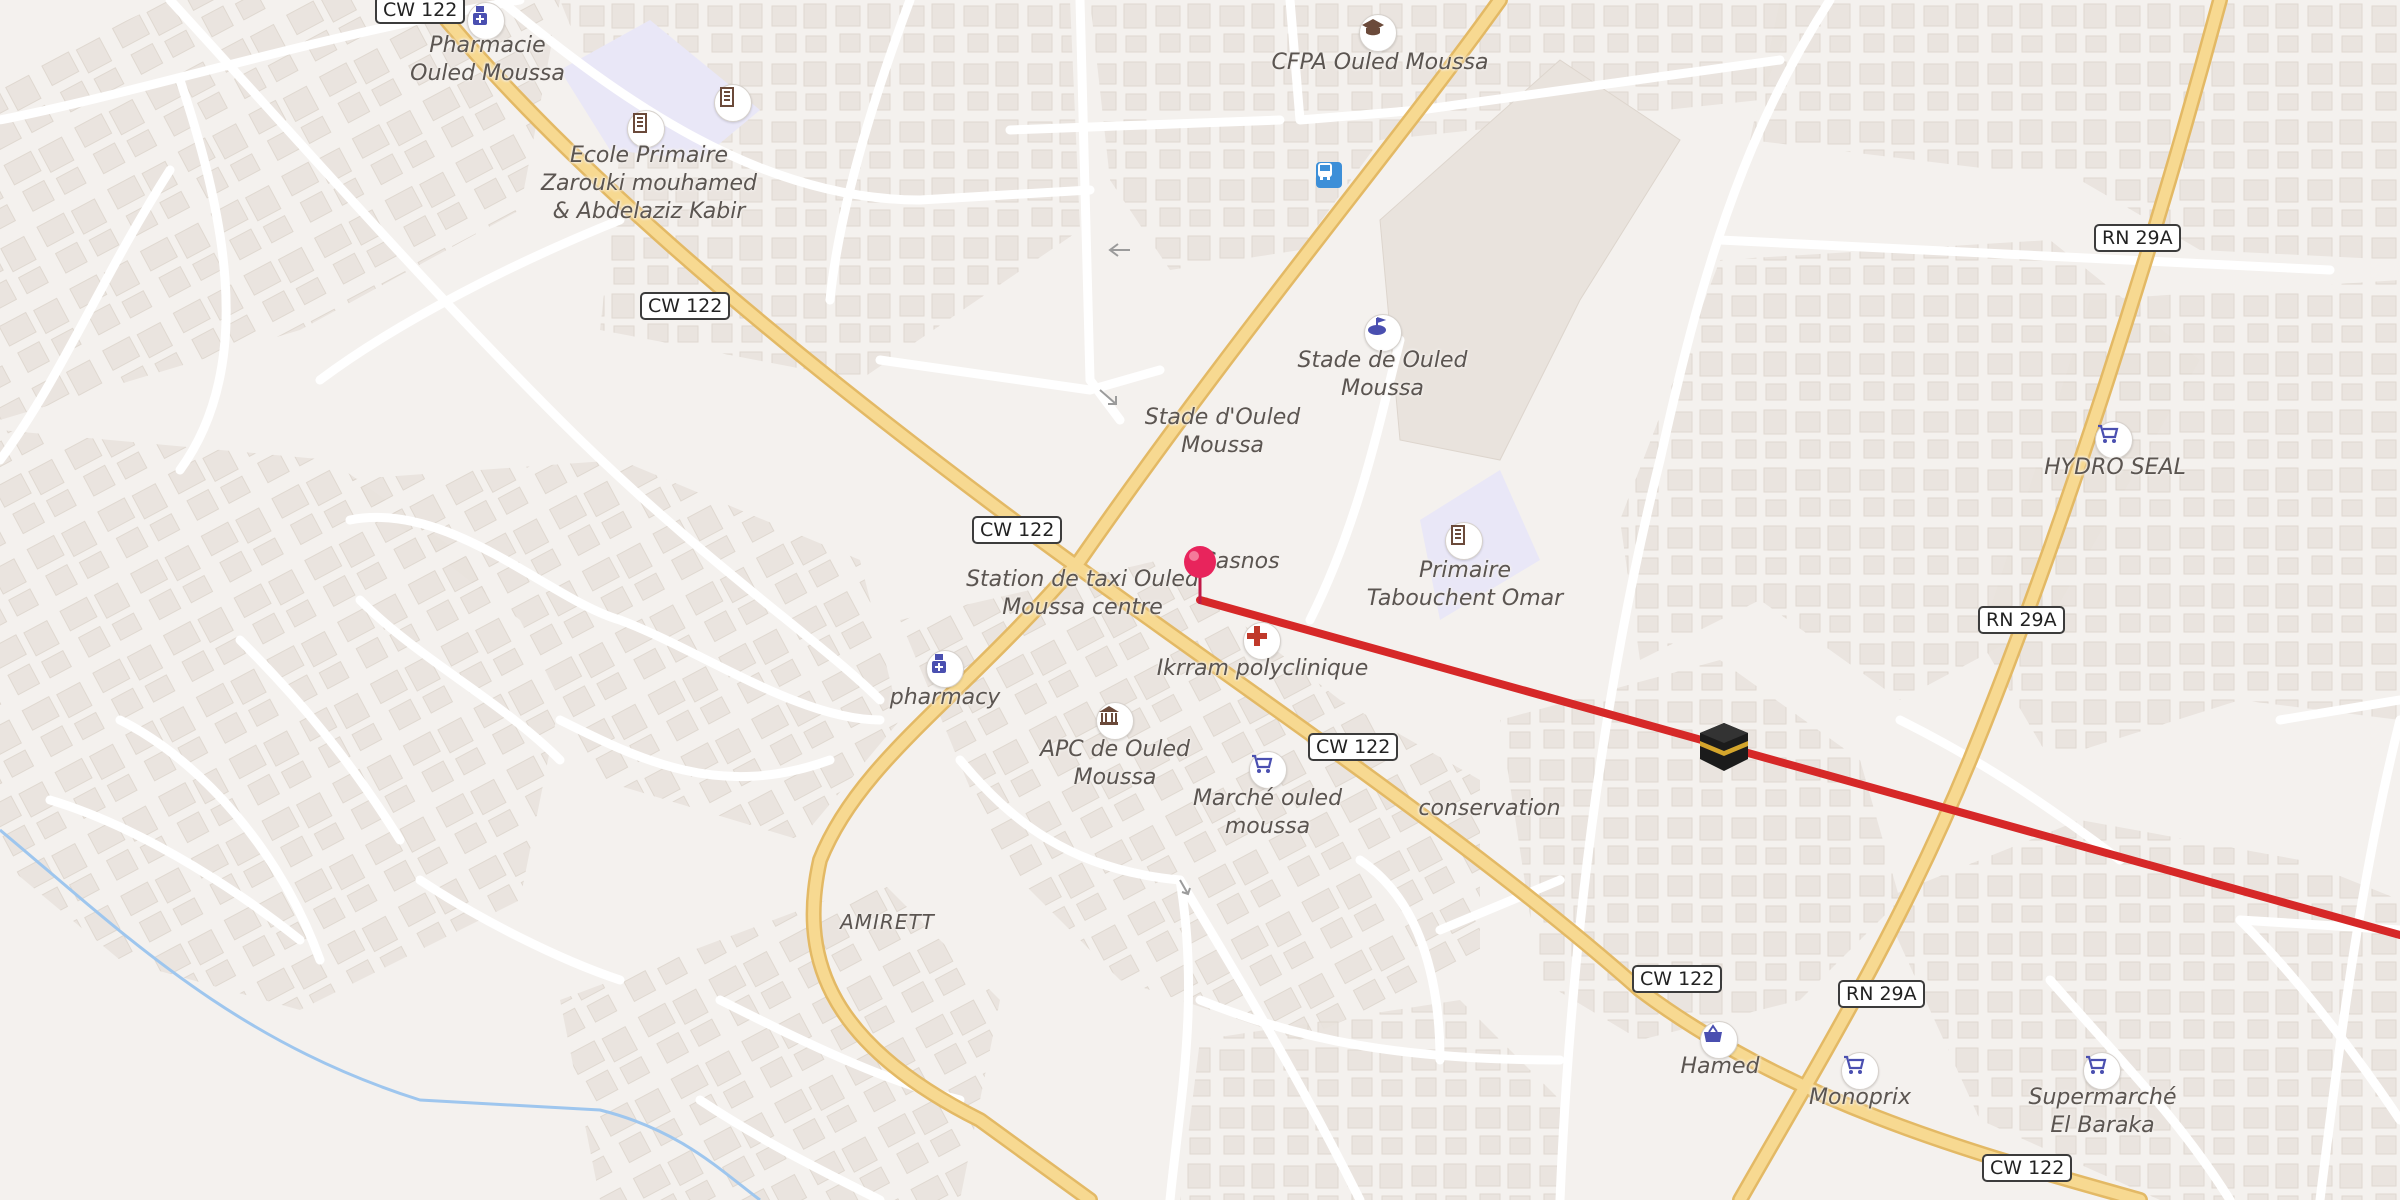  What do you see at coordinates (1724, 747) in the screenshot?
I see `kaaba-icon` at bounding box center [1724, 747].